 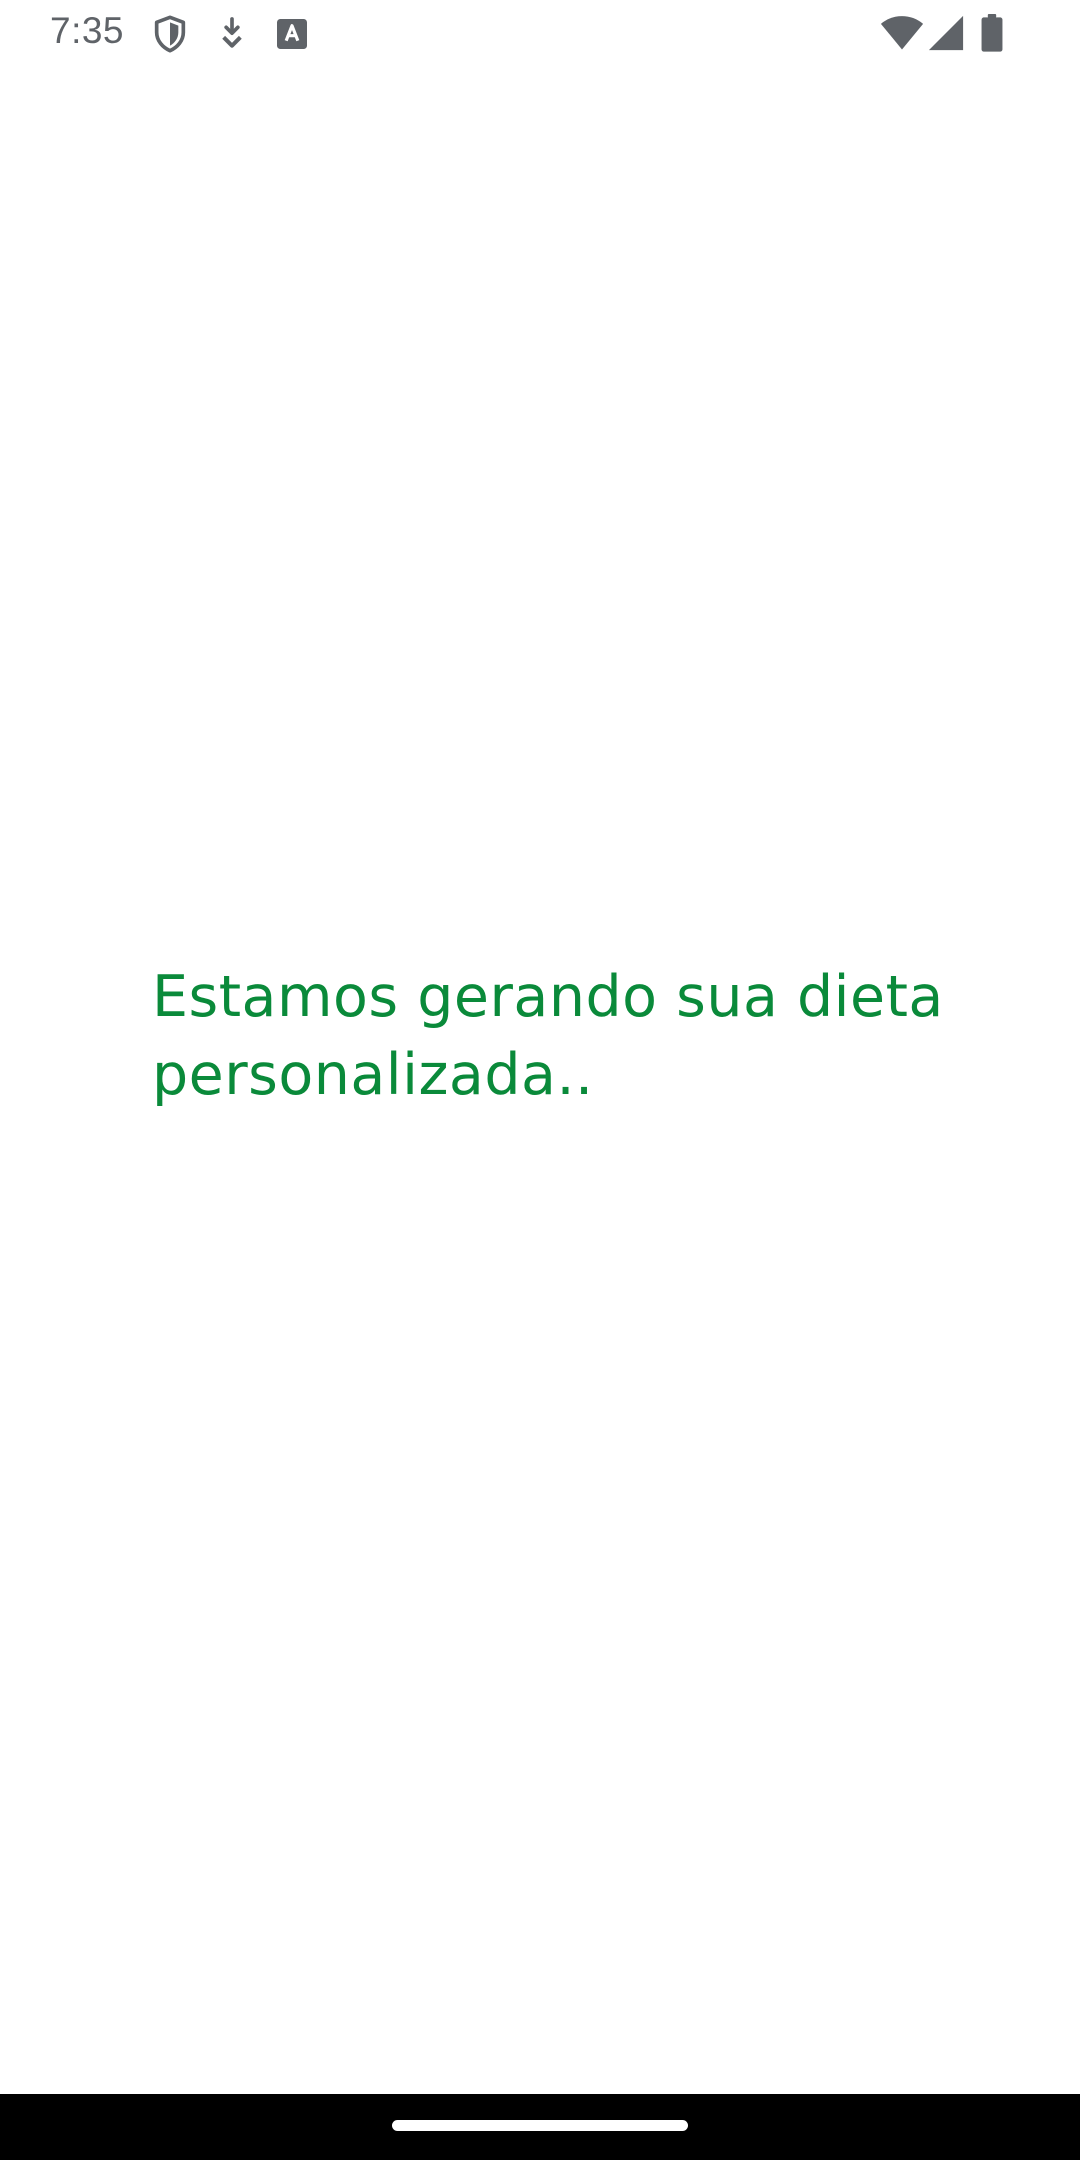 What do you see at coordinates (540, 33) in the screenshot?
I see `status-bar: 7:35` at bounding box center [540, 33].